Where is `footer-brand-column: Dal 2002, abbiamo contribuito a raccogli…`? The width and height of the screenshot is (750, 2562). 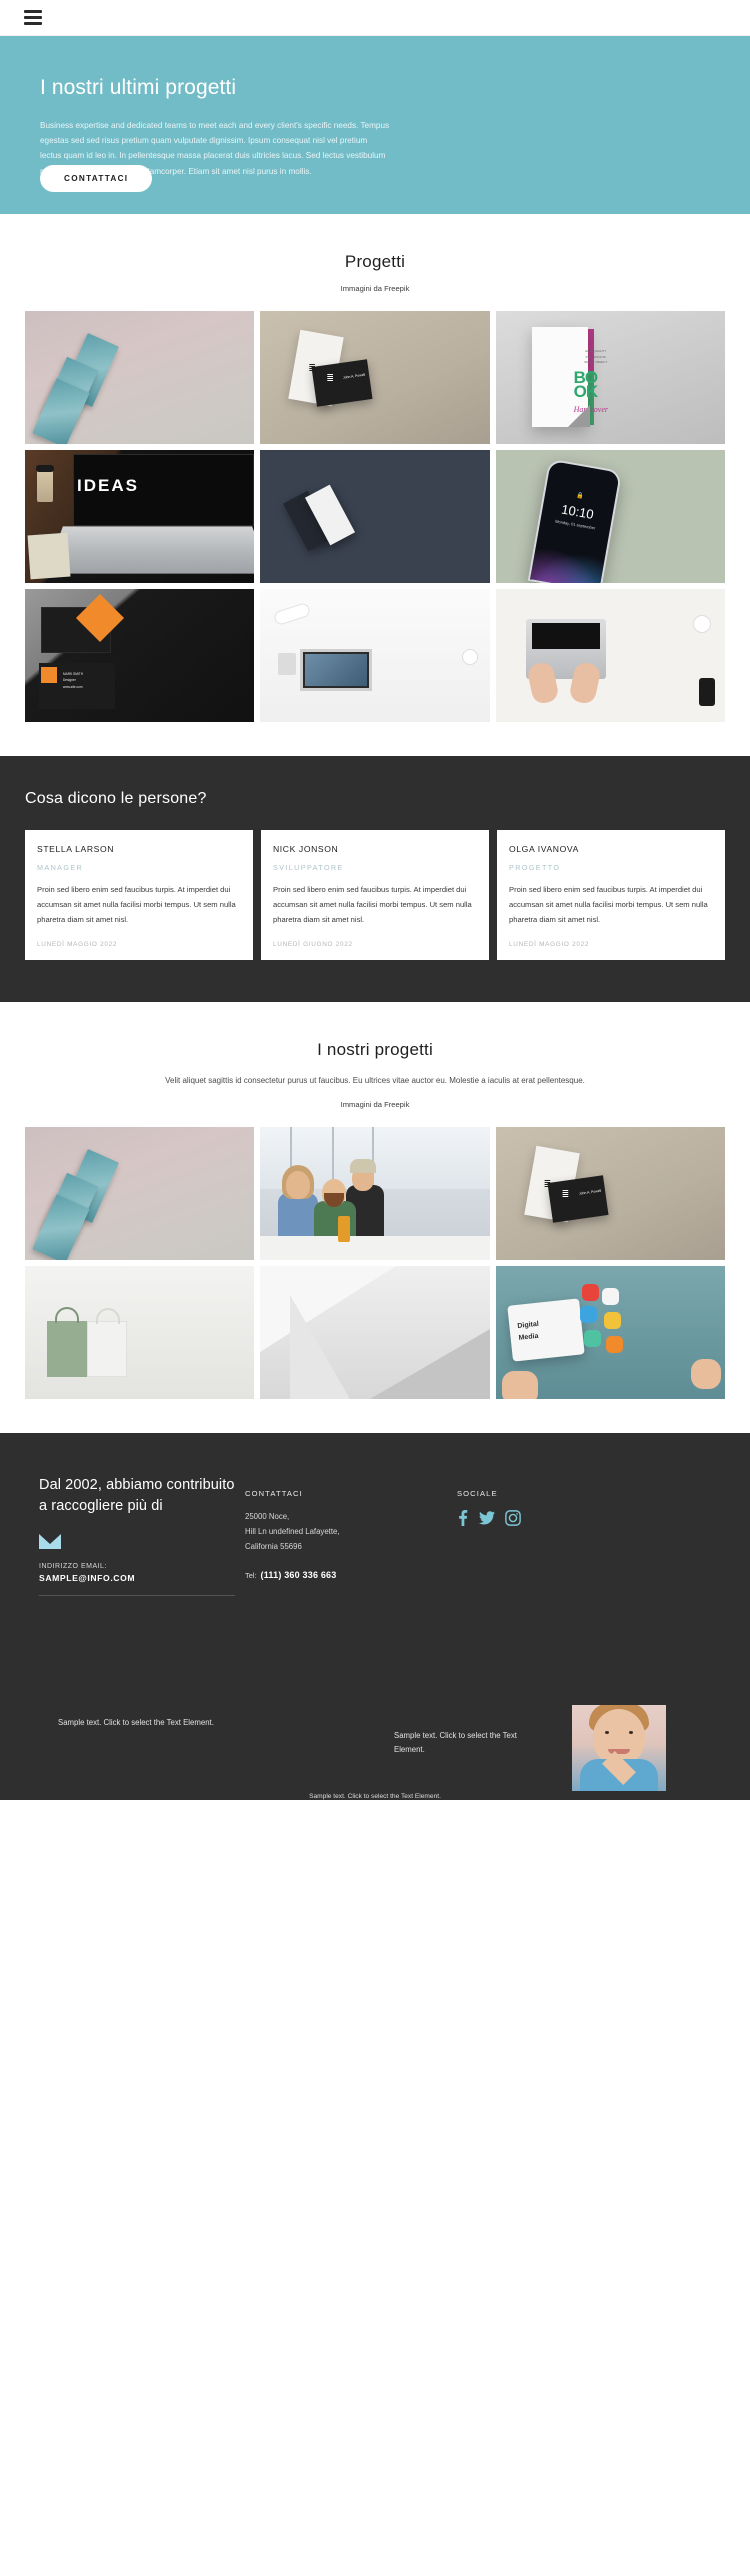
footer-brand-column: Dal 2002, abbiamo contribuito a raccogli… is located at coordinates (130, 1536).